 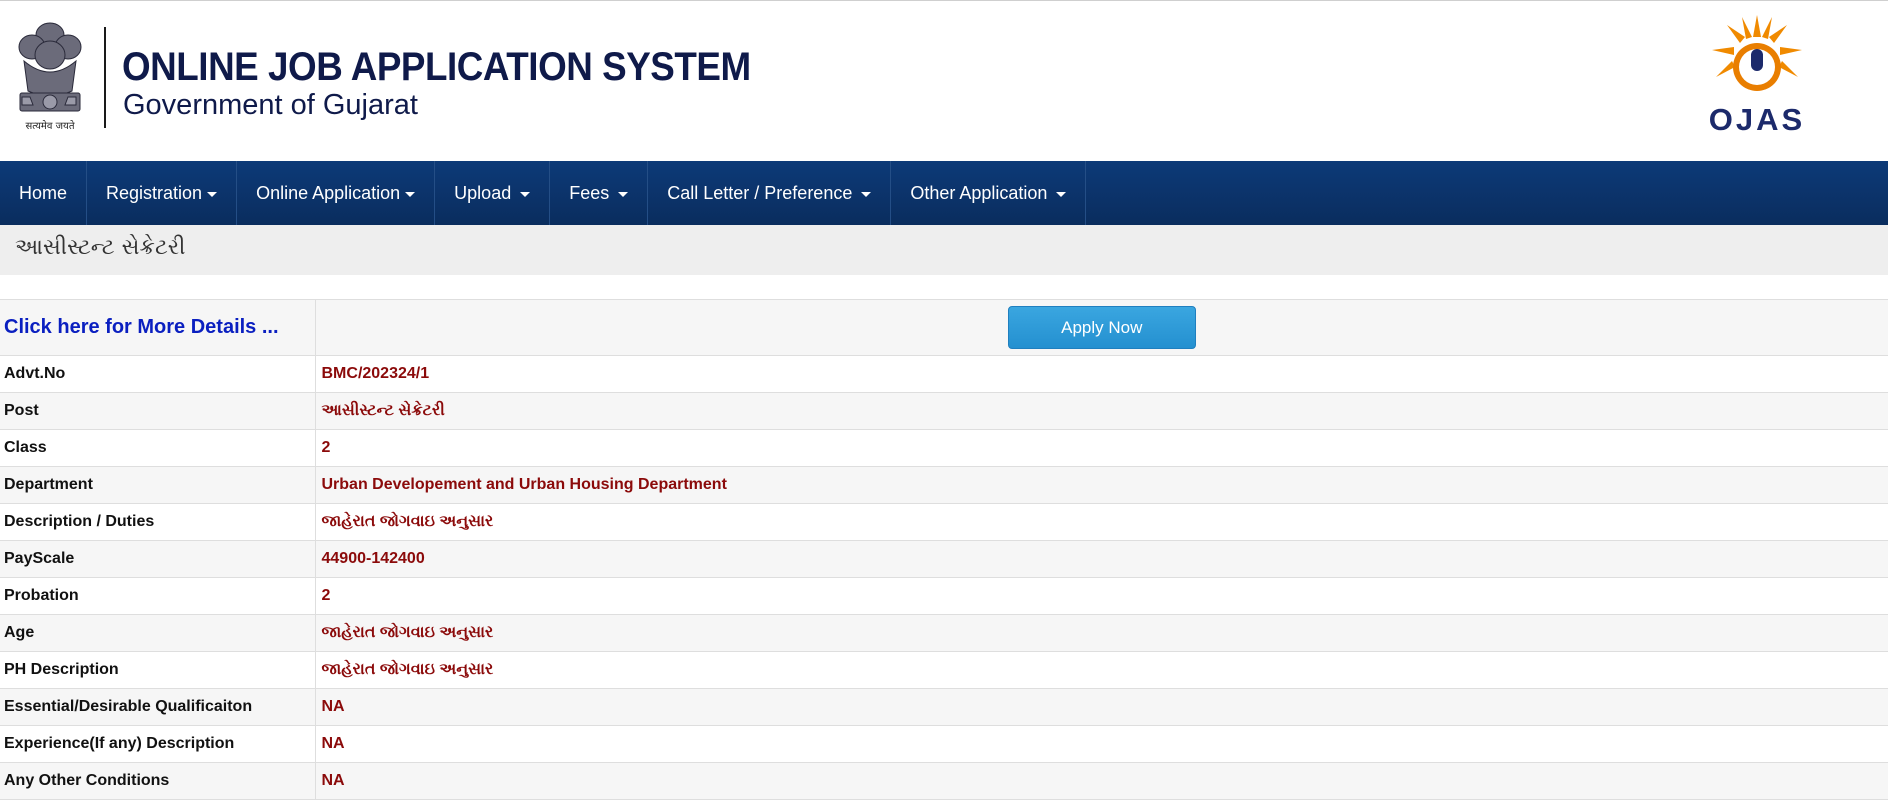 I want to click on apply-cell: Apply Now, so click(x=1101, y=327).